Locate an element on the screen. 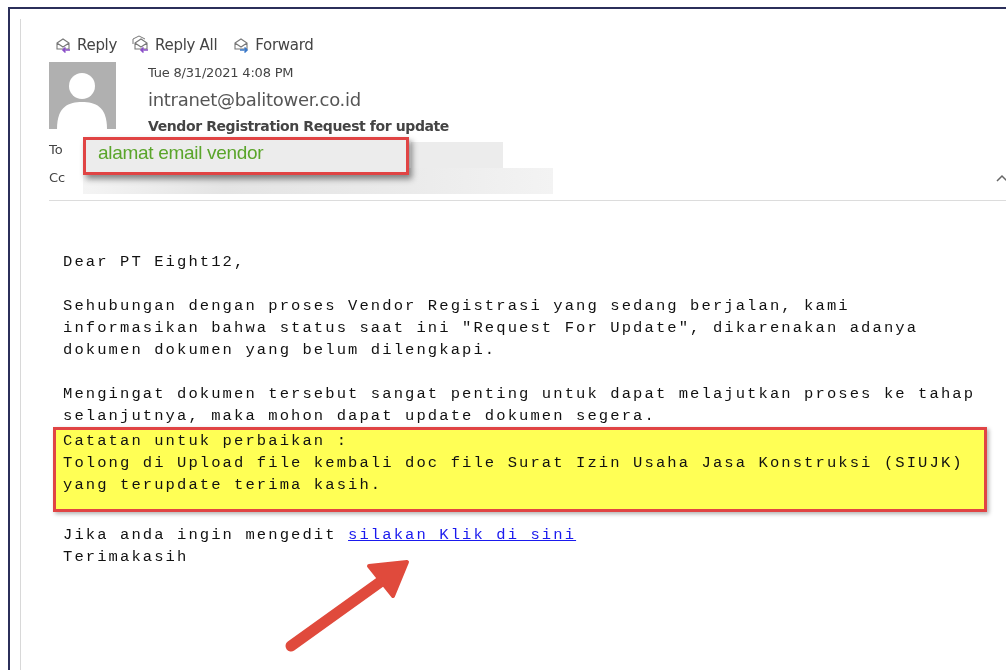 This screenshot has height=670, width=1006. sender-address: intranet@balitower.co.id is located at coordinates (255, 99).